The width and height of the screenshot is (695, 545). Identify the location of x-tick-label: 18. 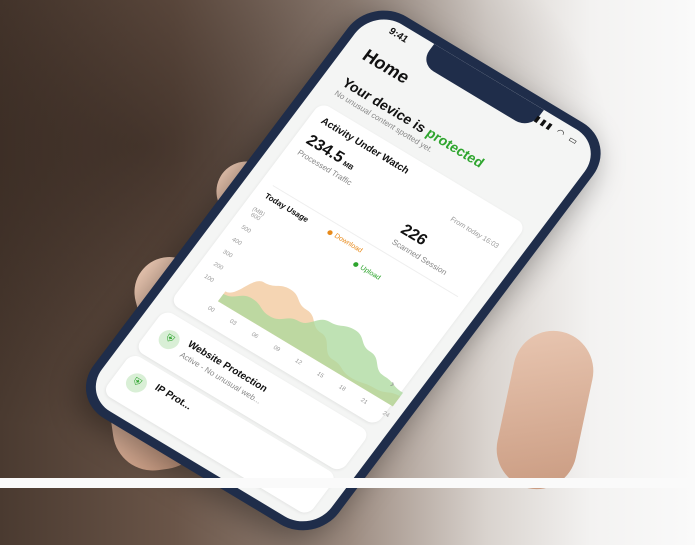
(342, 388).